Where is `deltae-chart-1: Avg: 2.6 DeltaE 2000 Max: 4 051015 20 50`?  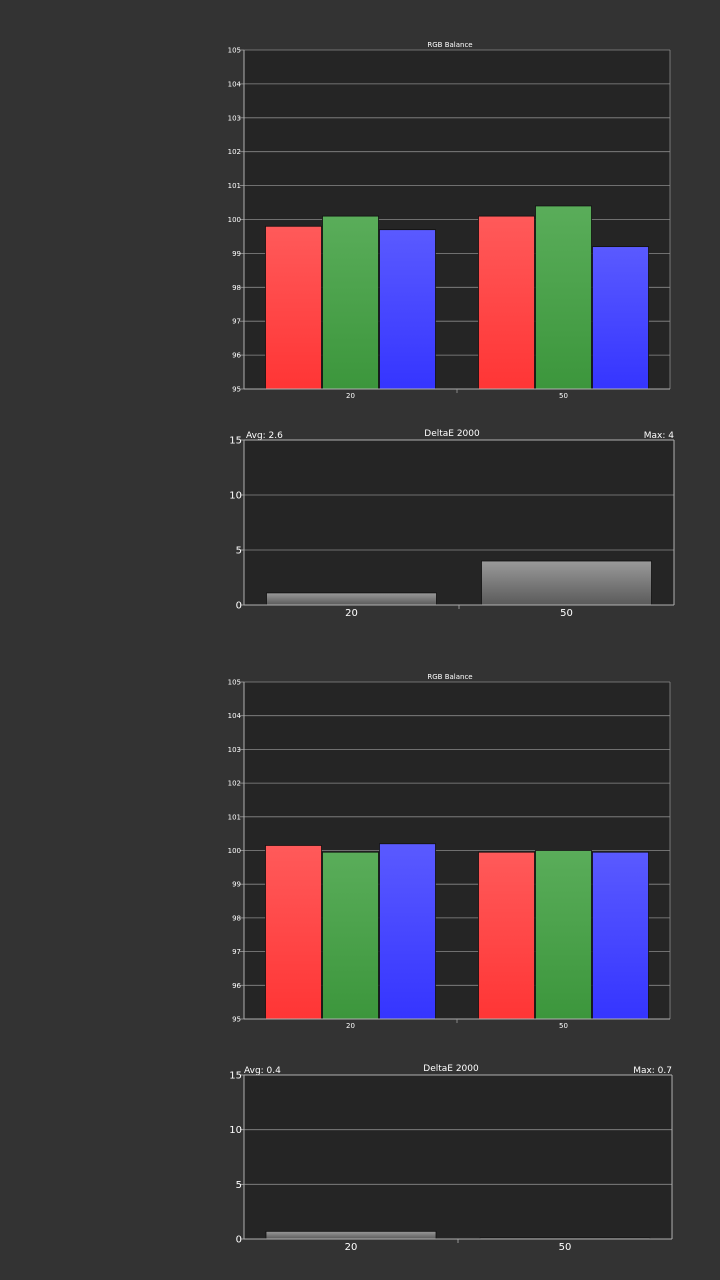 deltae-chart-1: Avg: 2.6 DeltaE 2000 Max: 4 051015 20 50 is located at coordinates (452, 524).